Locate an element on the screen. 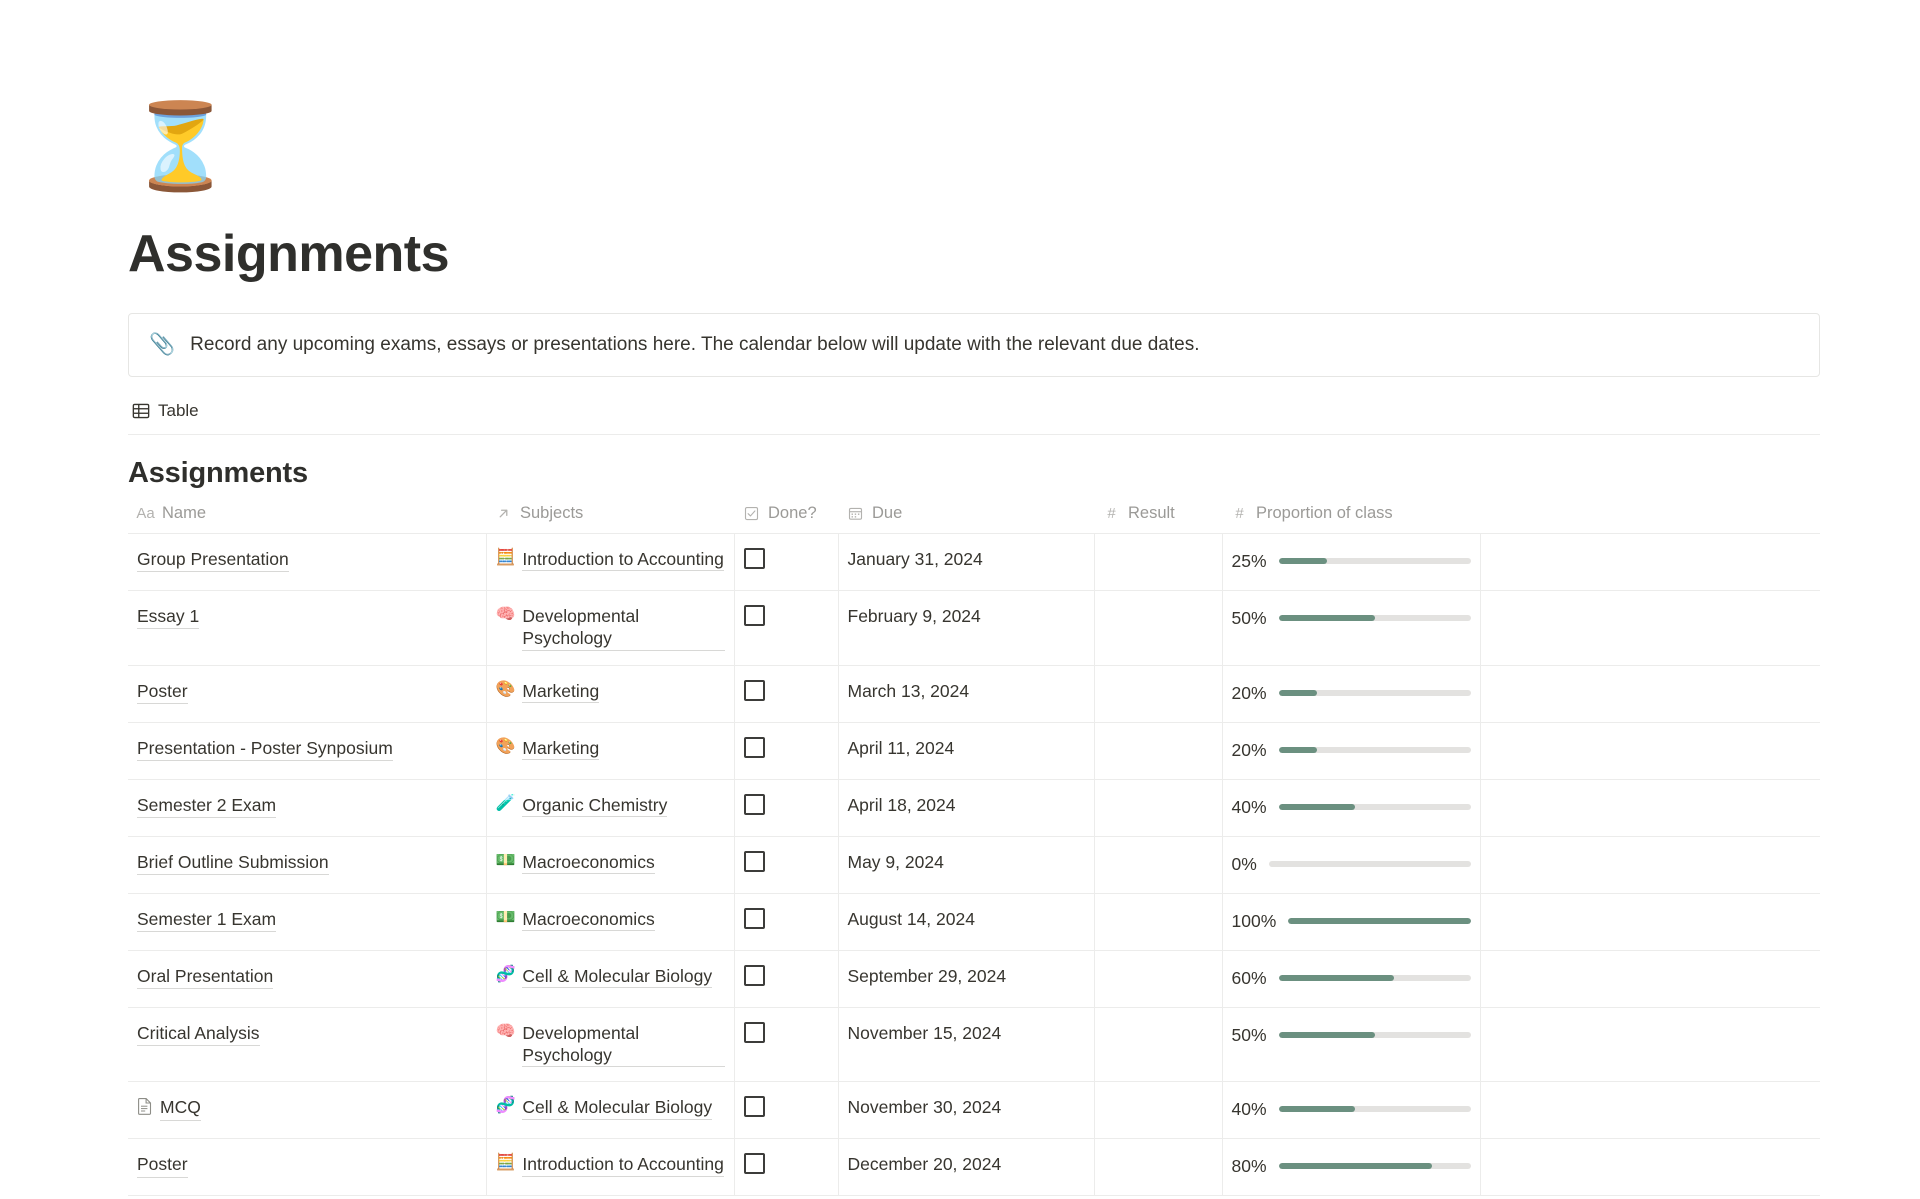 Image resolution: width=1920 pixels, height=1199 pixels. table-row: Poster 🎨 Marketing March 13, 2024 20% is located at coordinates (974, 694).